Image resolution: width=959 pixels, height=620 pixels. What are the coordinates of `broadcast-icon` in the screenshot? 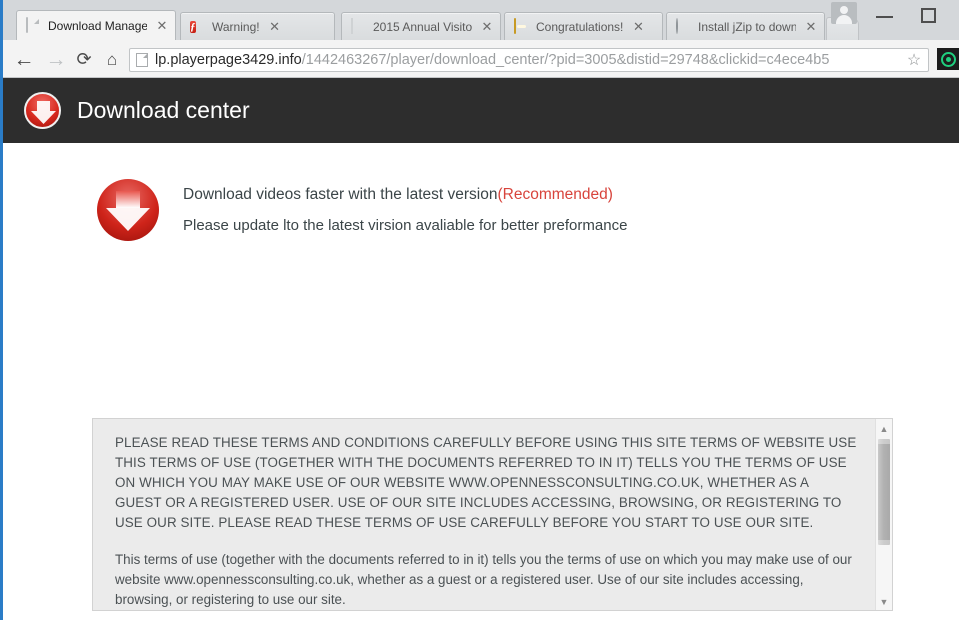 It's located at (948, 59).